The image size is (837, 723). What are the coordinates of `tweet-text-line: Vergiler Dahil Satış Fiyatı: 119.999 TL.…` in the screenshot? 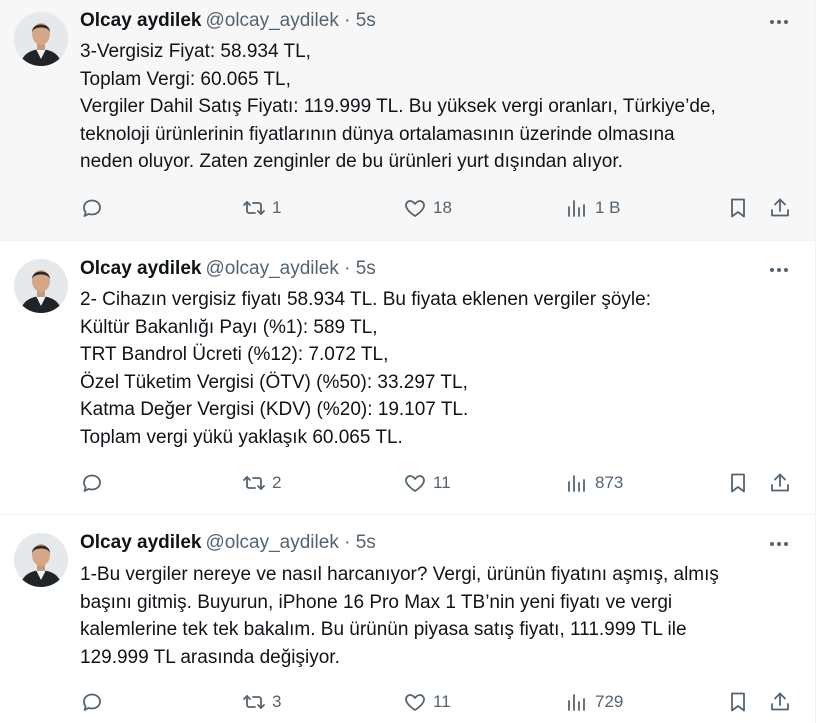 It's located at (398, 106).